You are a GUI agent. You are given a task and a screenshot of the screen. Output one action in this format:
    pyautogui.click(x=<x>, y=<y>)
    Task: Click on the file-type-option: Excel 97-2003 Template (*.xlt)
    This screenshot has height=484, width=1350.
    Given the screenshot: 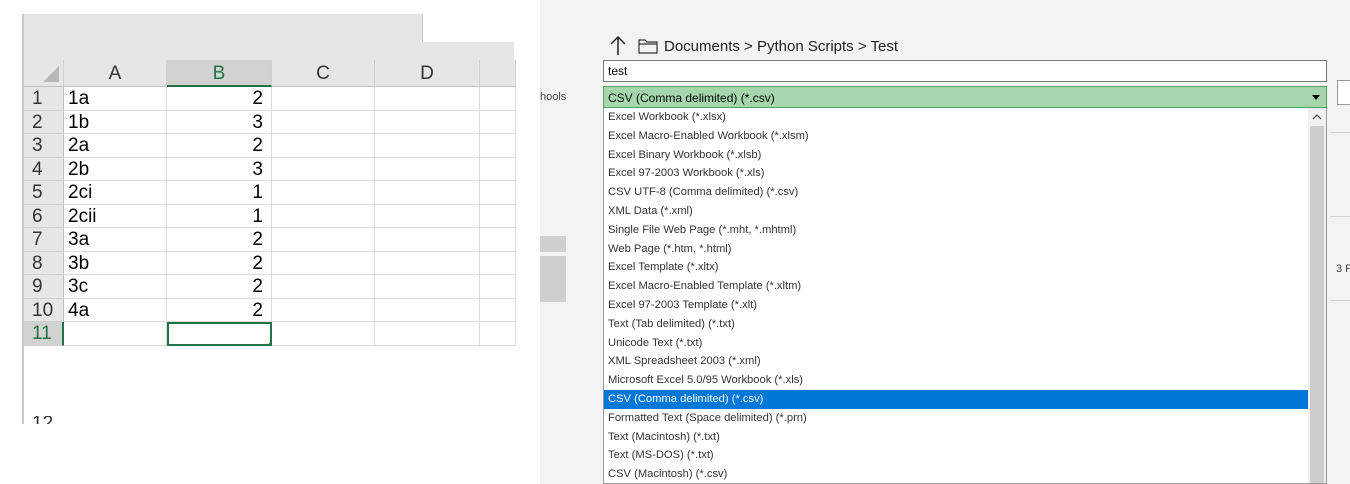 What is the action you would take?
    pyautogui.click(x=957, y=305)
    